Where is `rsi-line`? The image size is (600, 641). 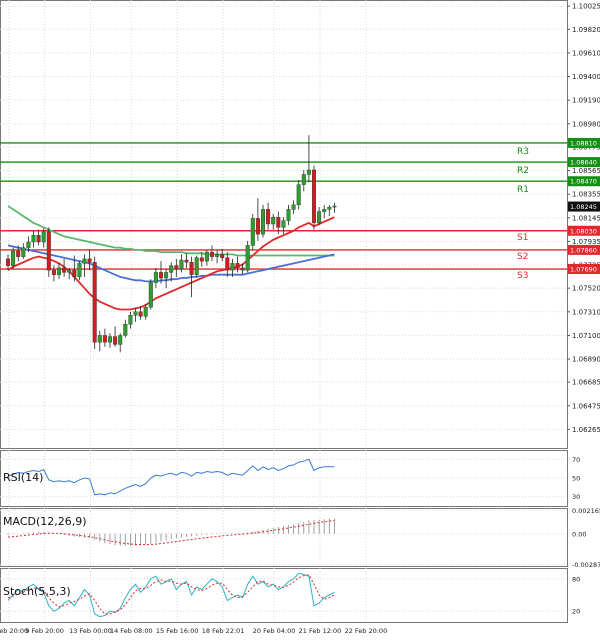
rsi-line is located at coordinates (171, 477).